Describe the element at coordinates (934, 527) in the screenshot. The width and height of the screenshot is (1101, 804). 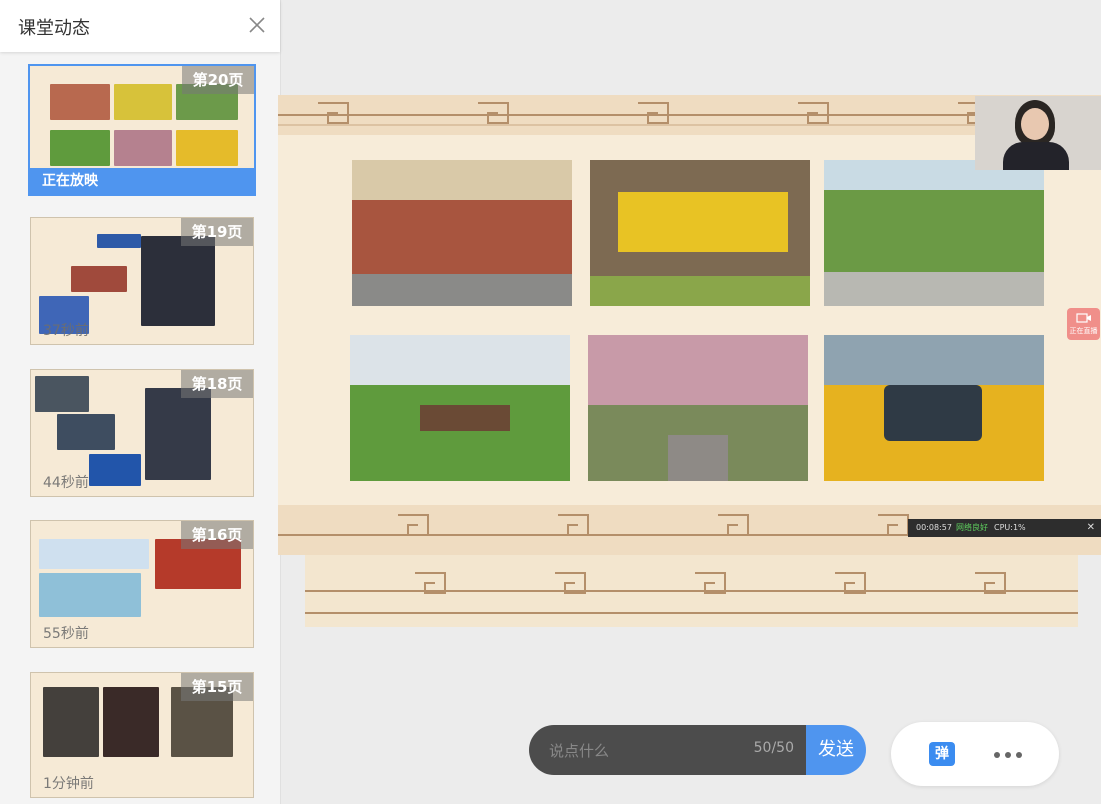
I see `status-time: 00:08:57` at that location.